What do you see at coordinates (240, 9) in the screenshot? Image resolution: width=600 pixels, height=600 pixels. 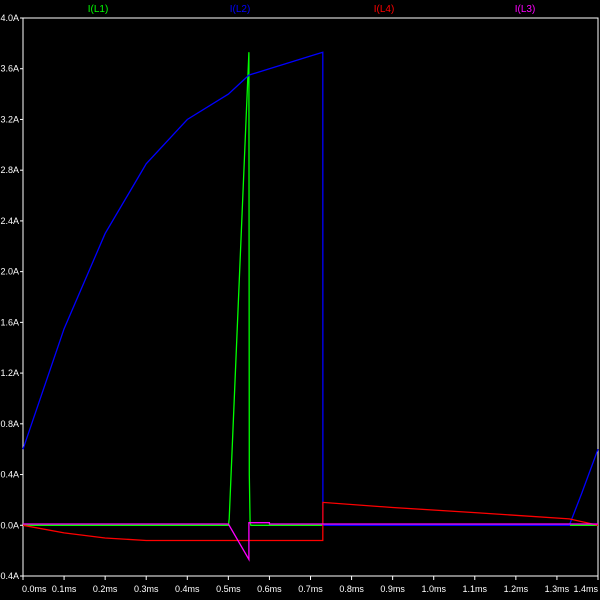 I see `legend-item: I(L2)` at bounding box center [240, 9].